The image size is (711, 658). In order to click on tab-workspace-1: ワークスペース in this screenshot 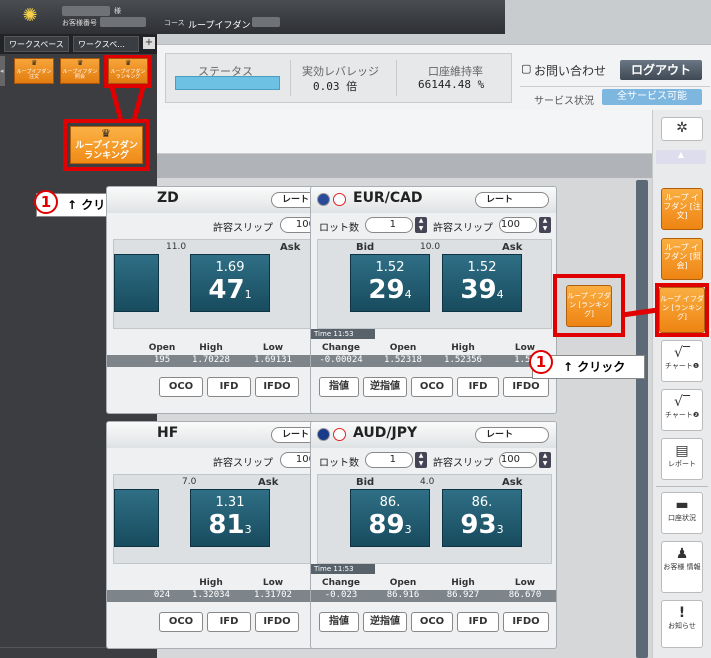, I will do `click(36, 44)`.